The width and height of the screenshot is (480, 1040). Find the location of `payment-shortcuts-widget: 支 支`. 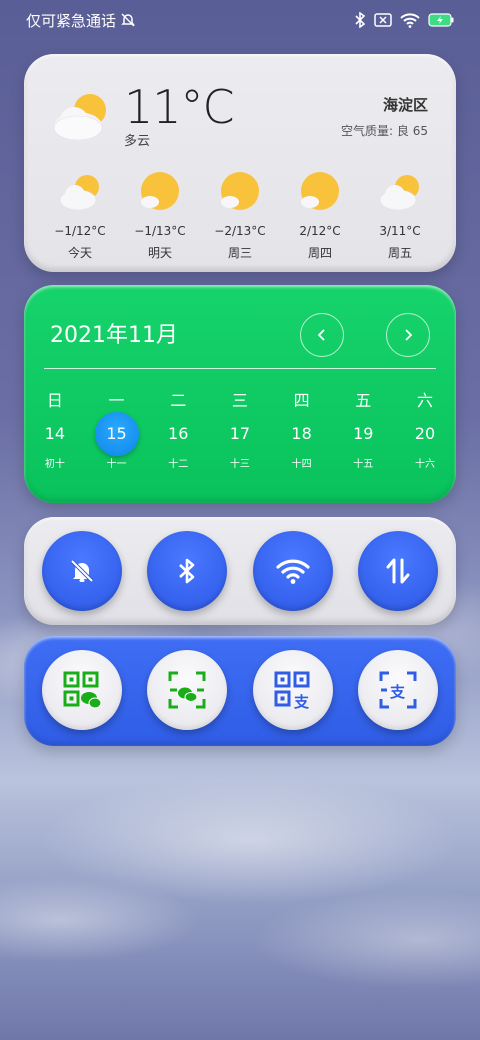

payment-shortcuts-widget: 支 支 is located at coordinates (240, 691).